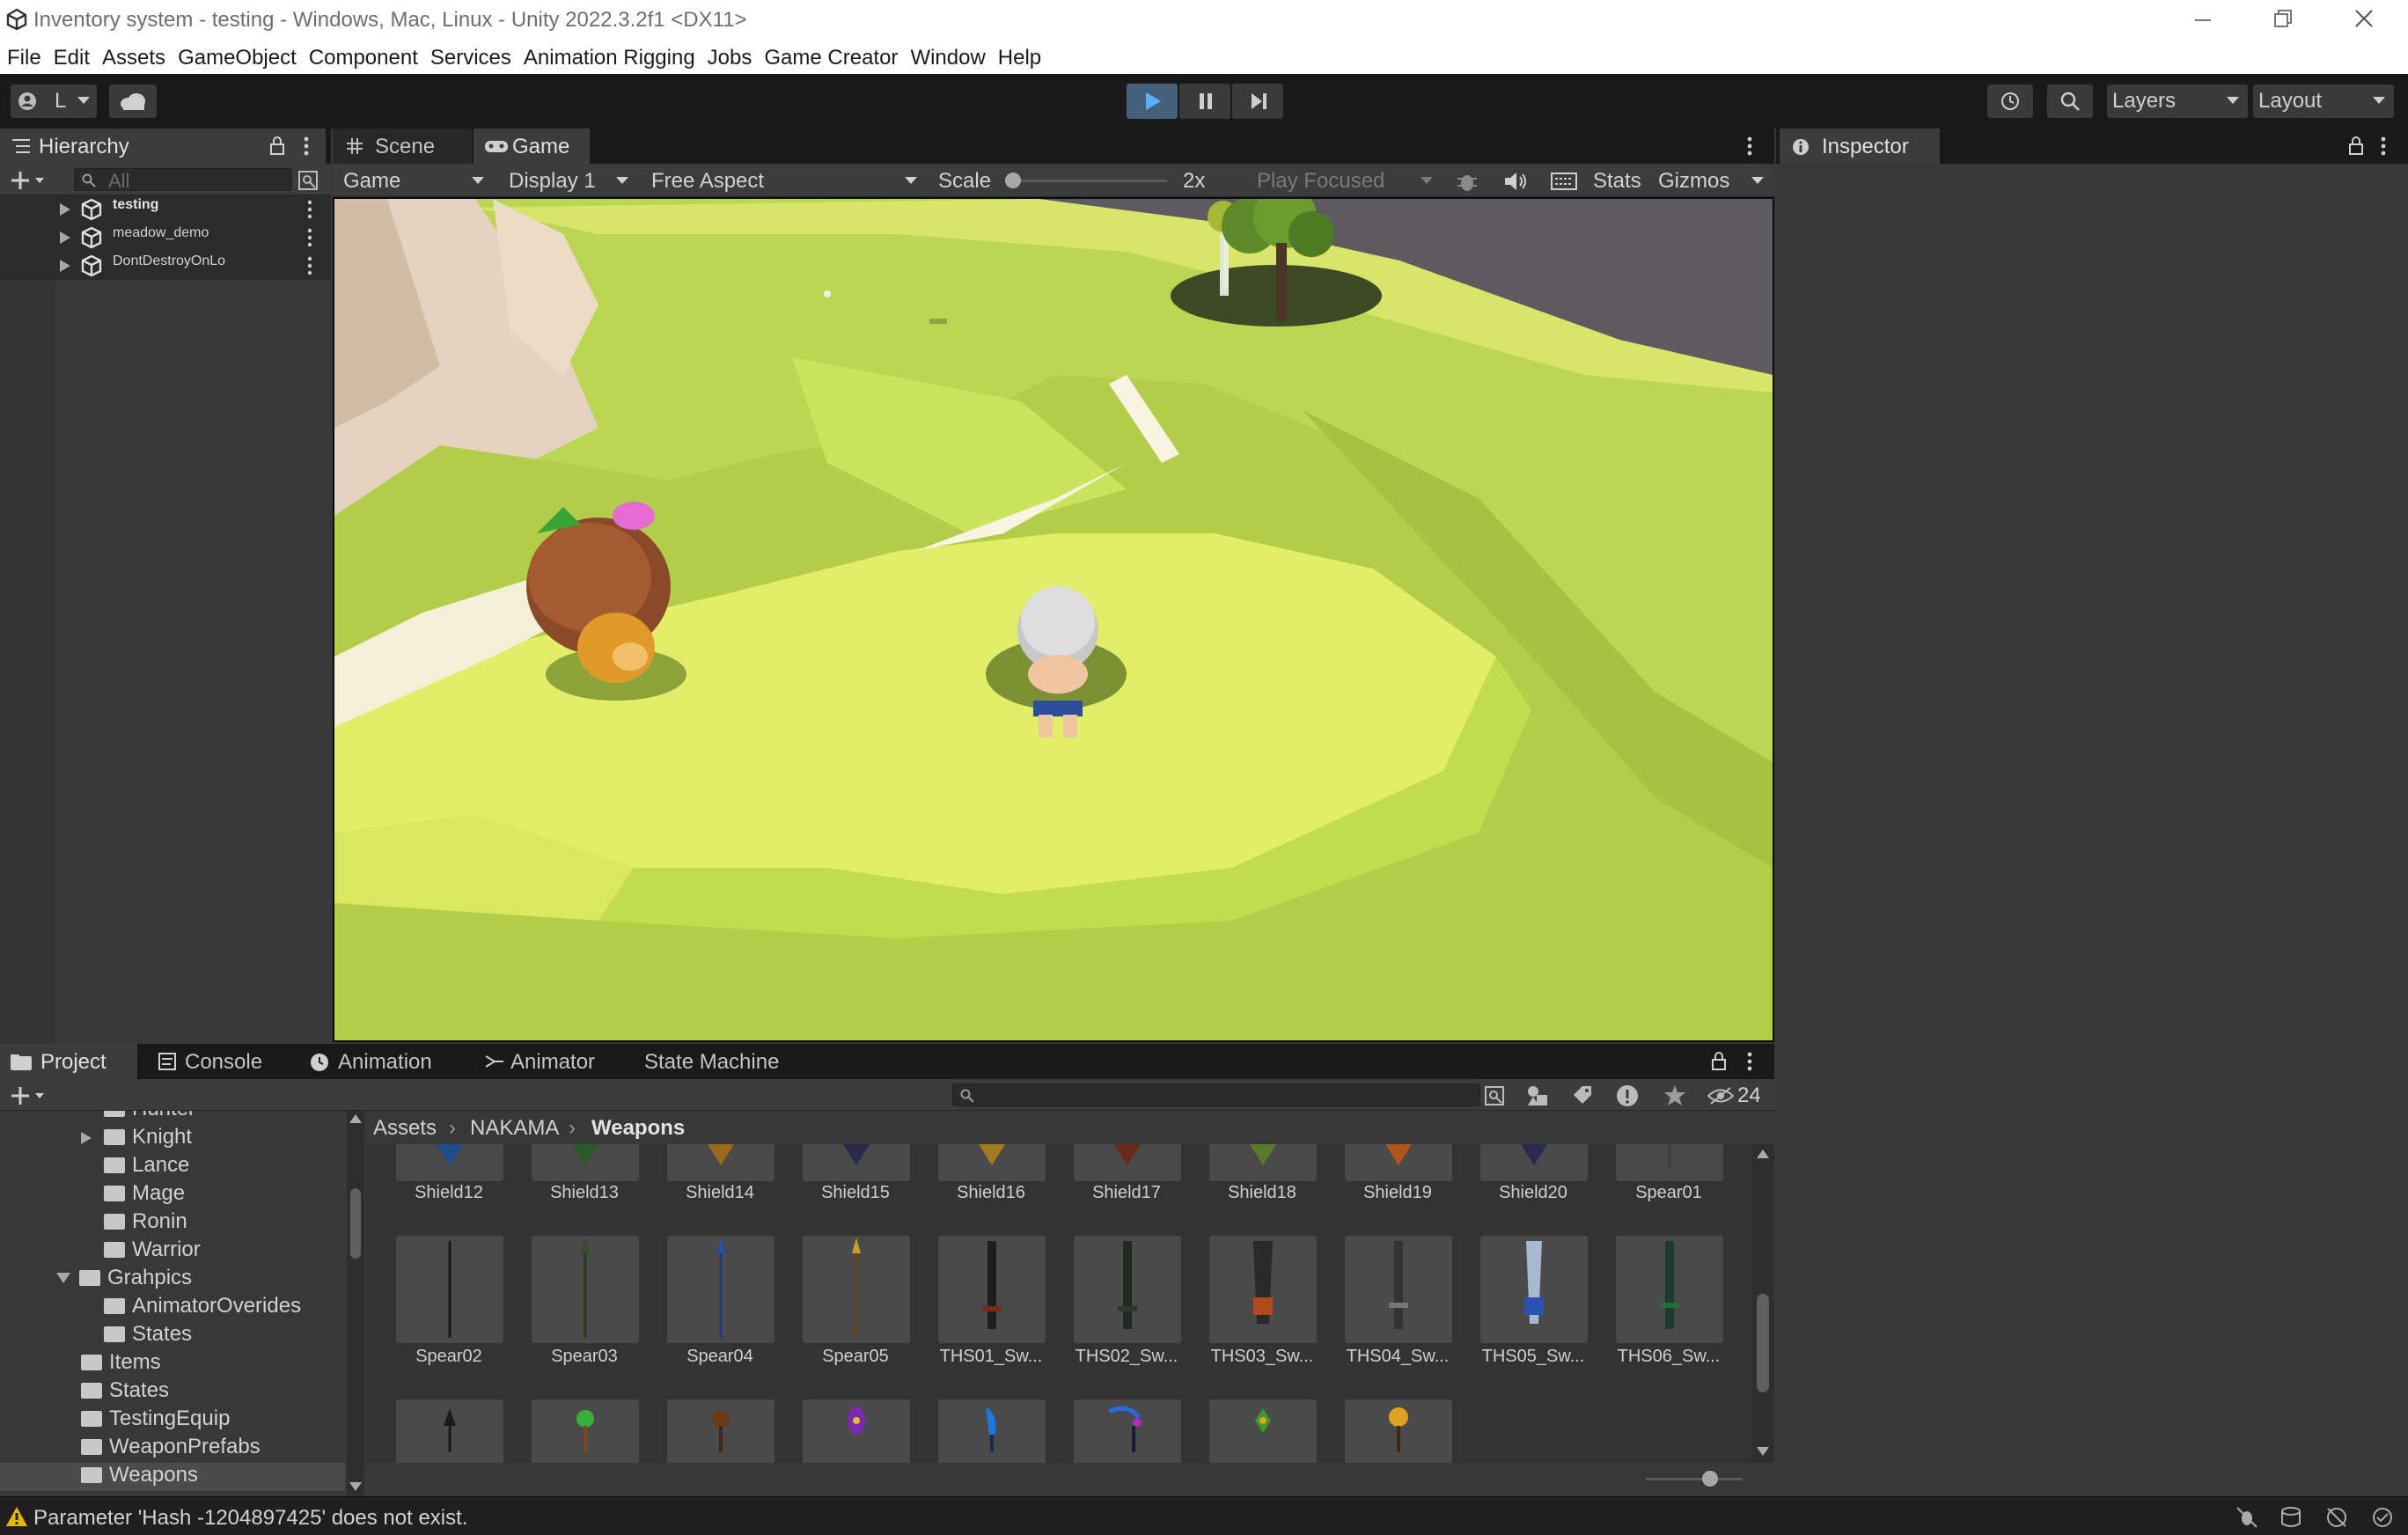 The height and width of the screenshot is (1535, 2408). What do you see at coordinates (133, 55) in the screenshot?
I see `menu-assets: Assets` at bounding box center [133, 55].